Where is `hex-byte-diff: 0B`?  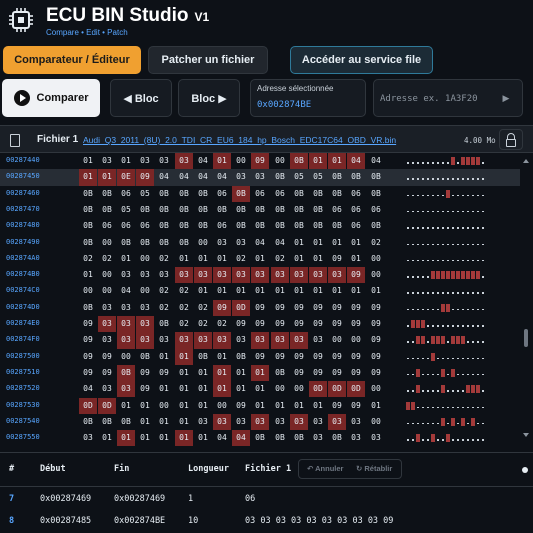 hex-byte-diff: 0B is located at coordinates (126, 373).